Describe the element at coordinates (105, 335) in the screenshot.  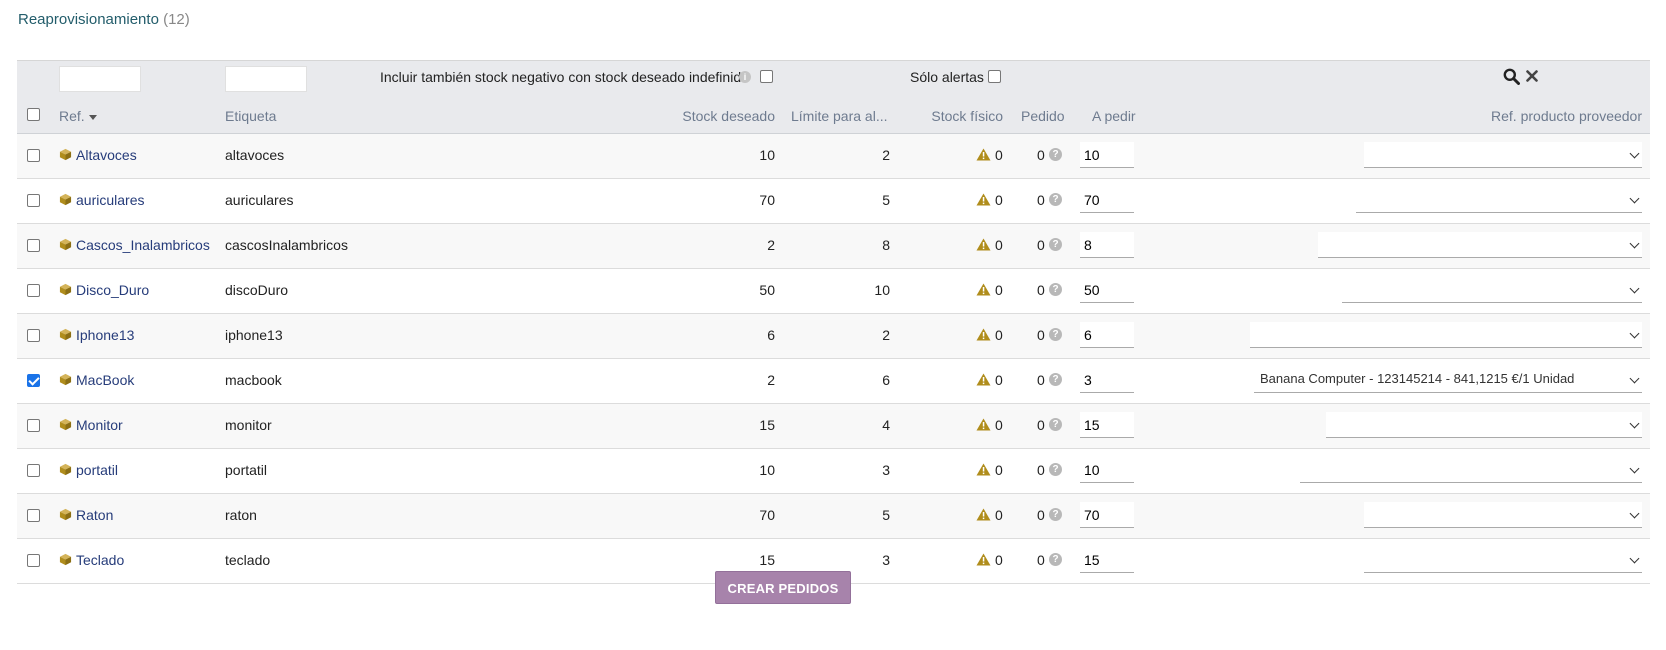
I see `product-ref-link: Iphone13` at that location.